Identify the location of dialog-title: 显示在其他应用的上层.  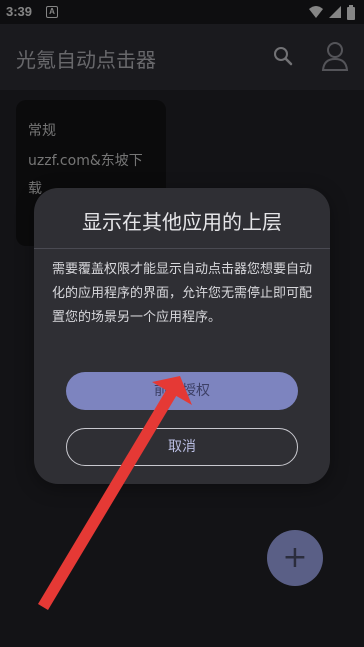
(182, 222).